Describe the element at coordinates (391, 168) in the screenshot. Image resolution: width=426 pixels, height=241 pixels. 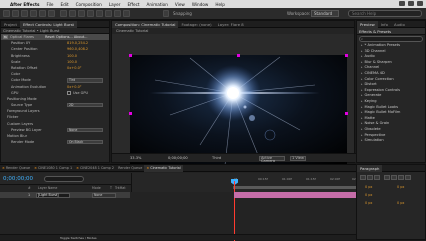
I see `paragraph-tabbar: Paragraph` at that location.